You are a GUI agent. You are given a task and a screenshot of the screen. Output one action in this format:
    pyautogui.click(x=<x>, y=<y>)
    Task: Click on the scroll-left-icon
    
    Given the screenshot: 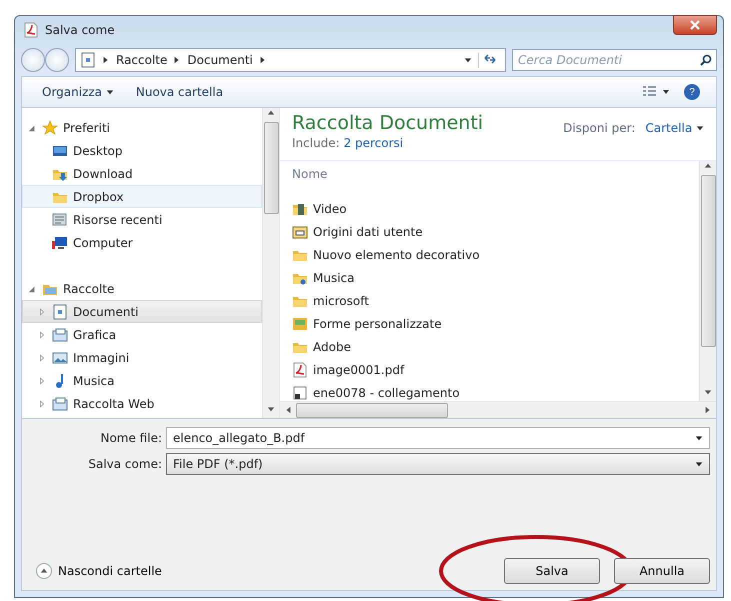 What is the action you would take?
    pyautogui.click(x=288, y=410)
    